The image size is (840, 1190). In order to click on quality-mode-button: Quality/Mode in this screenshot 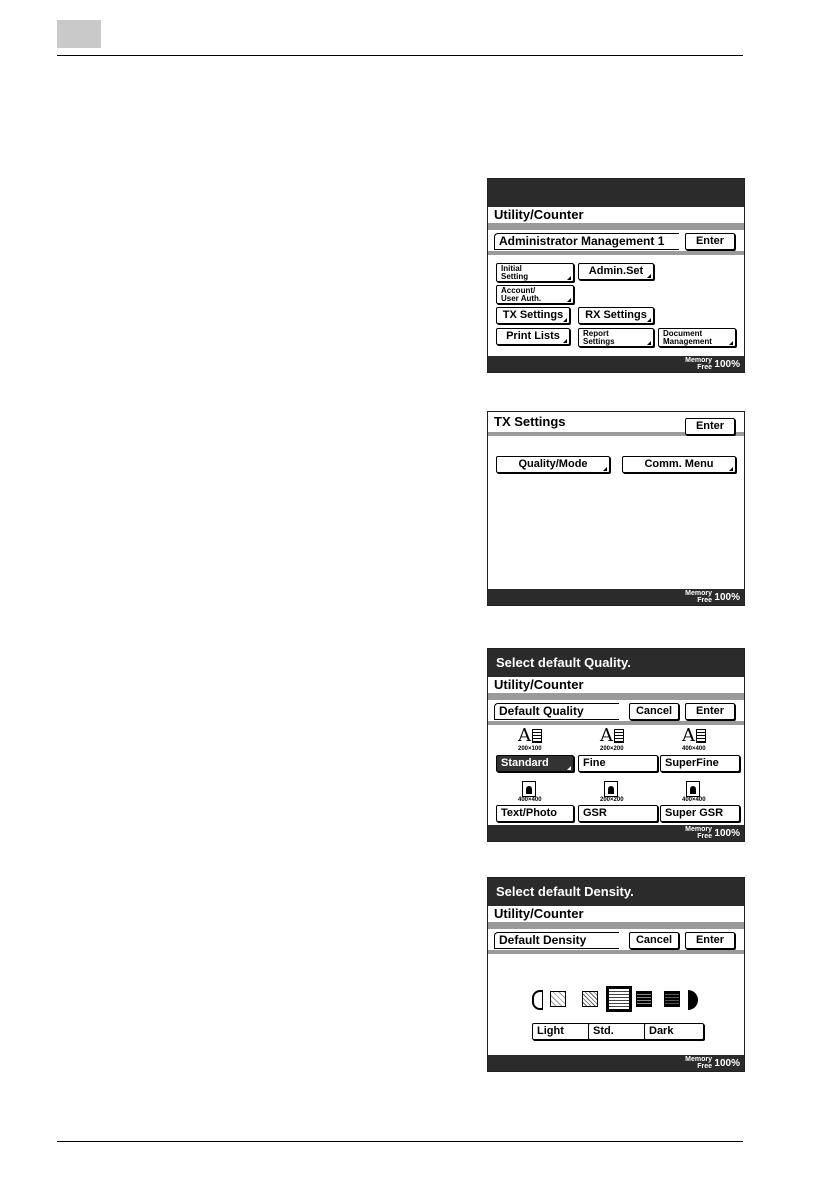, I will do `click(553, 464)`.